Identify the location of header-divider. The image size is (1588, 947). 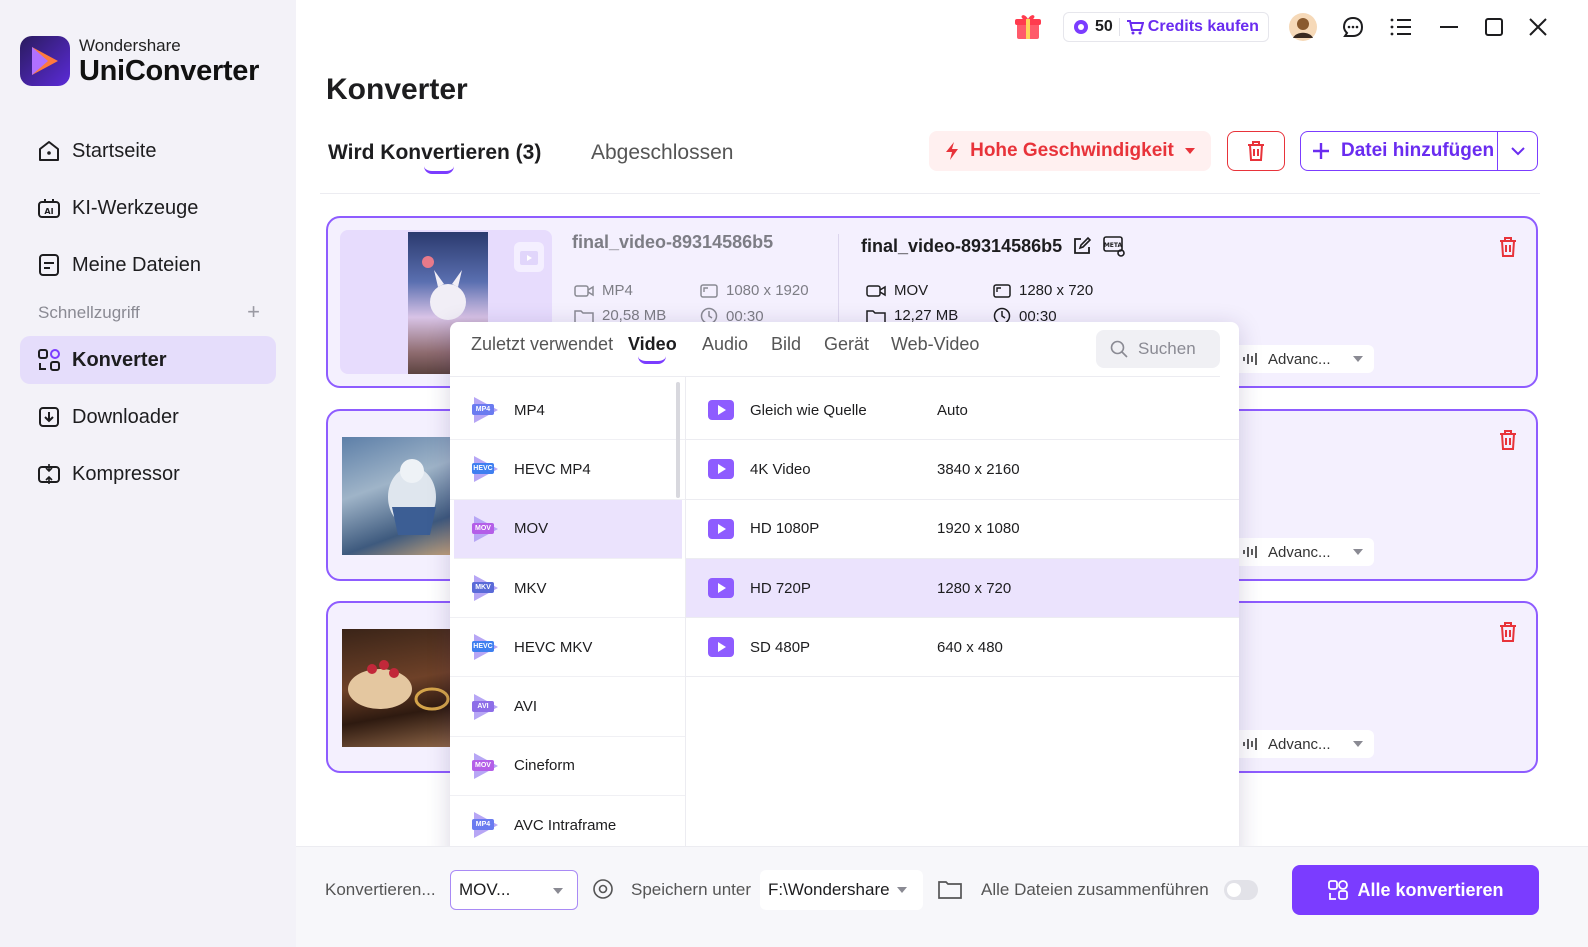
(930, 193).